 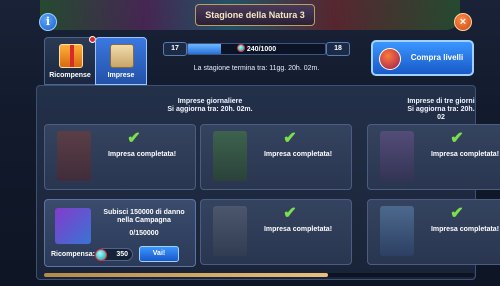 What do you see at coordinates (70, 75) in the screenshot?
I see `tab-label: Ricompense` at bounding box center [70, 75].